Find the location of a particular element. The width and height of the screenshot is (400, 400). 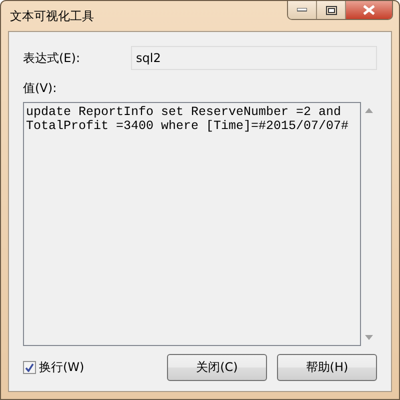

value-label: 值(V): is located at coordinates (40, 88).